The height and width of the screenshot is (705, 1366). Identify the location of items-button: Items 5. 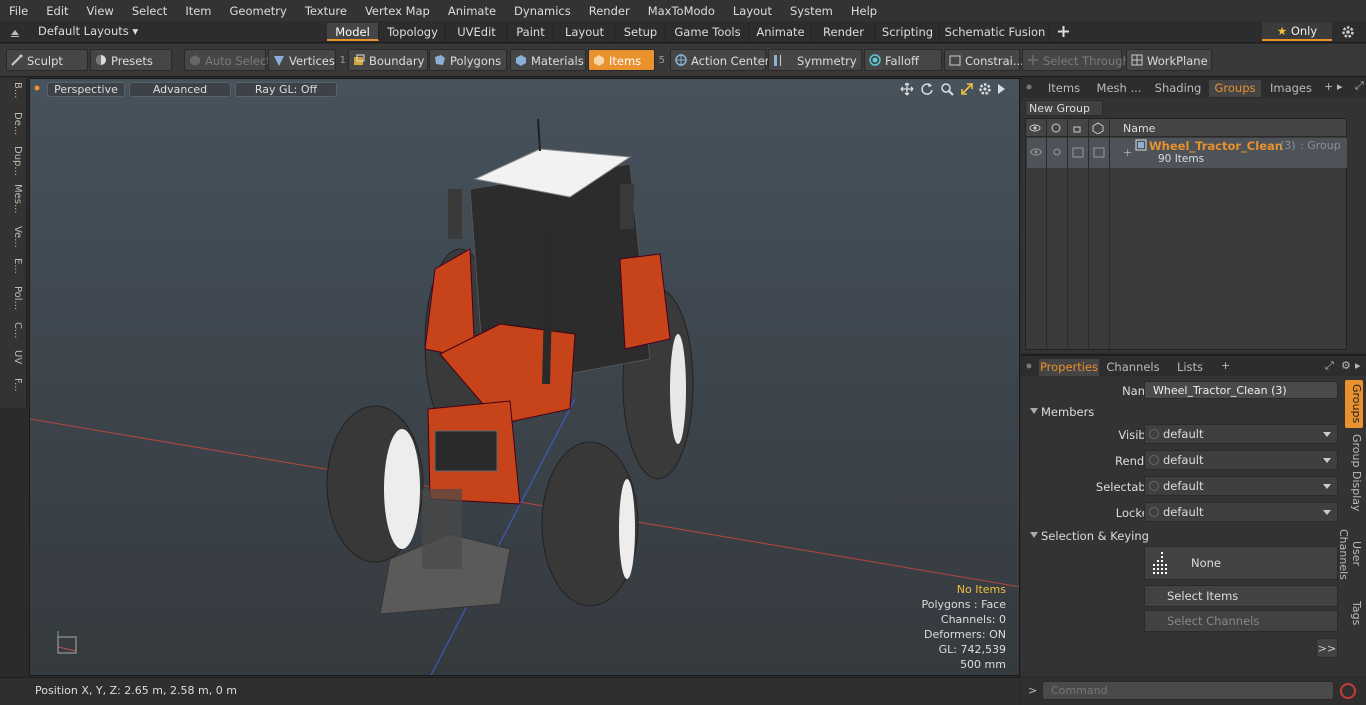
(626, 60).